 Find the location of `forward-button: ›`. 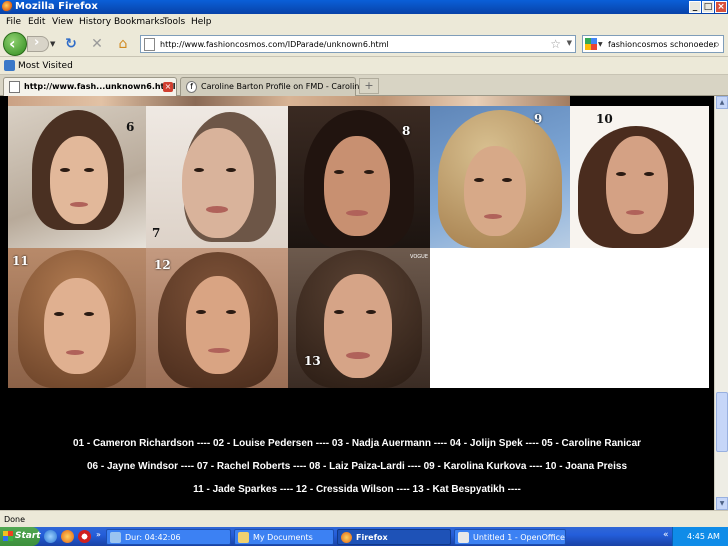

forward-button: › is located at coordinates (38, 43).